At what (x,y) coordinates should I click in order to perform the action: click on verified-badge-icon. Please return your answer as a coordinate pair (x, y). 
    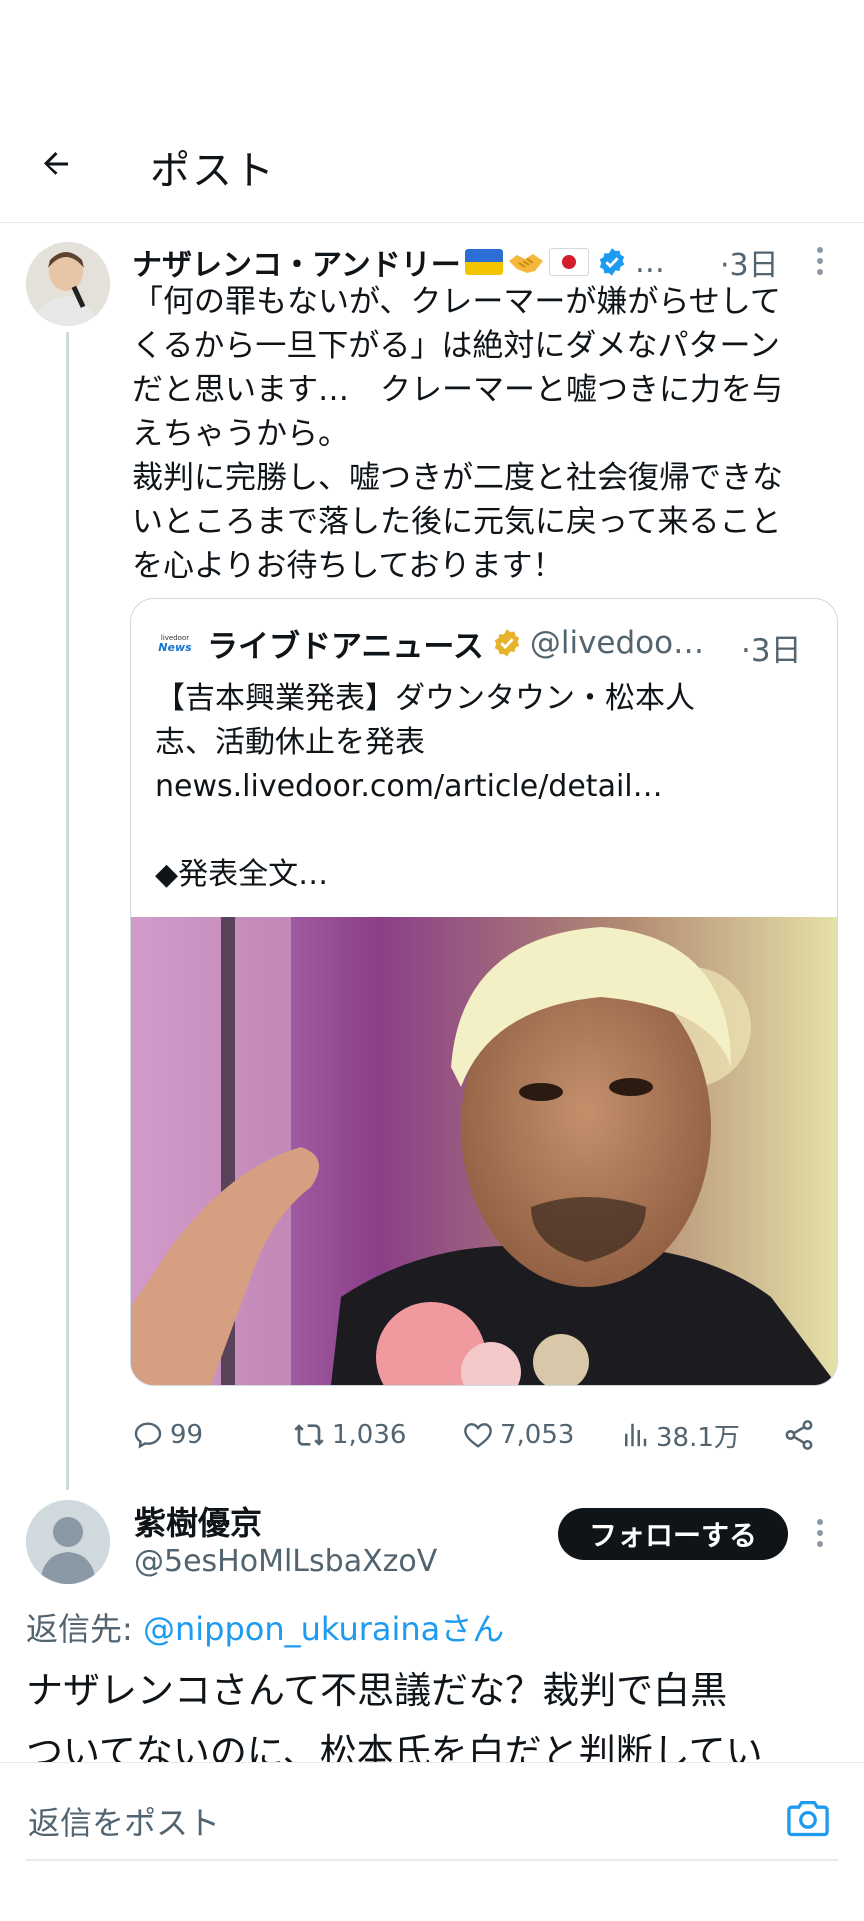
    Looking at the image, I should click on (612, 262).